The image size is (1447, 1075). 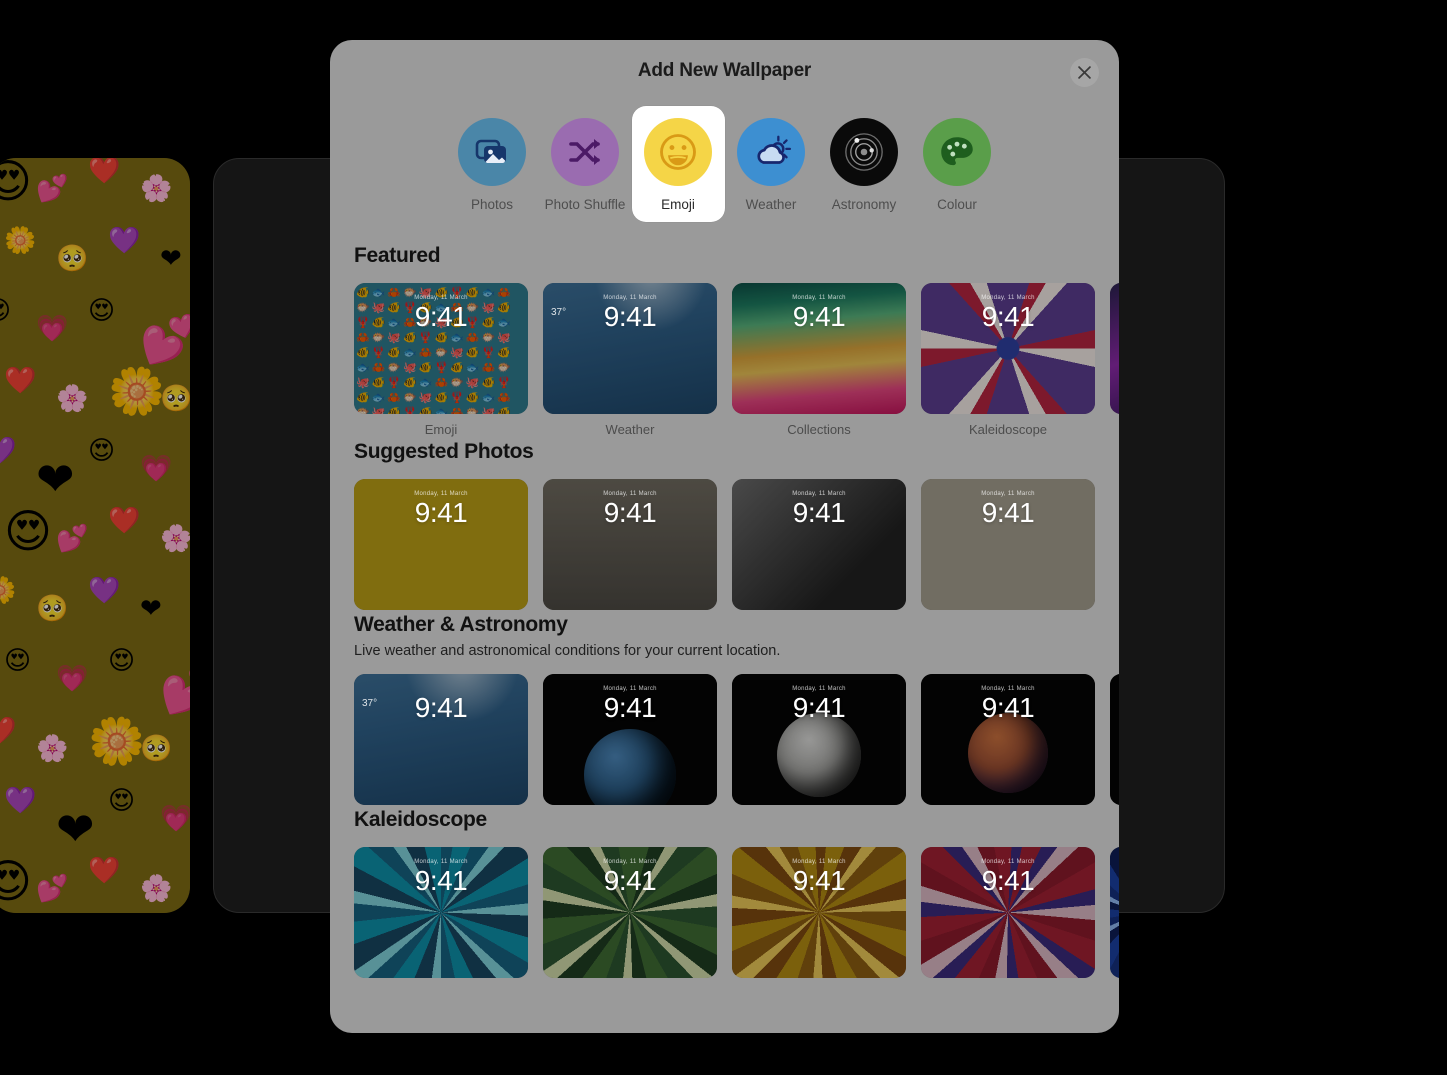 I want to click on thumbnail-dim-overlay, so click(x=1114, y=348).